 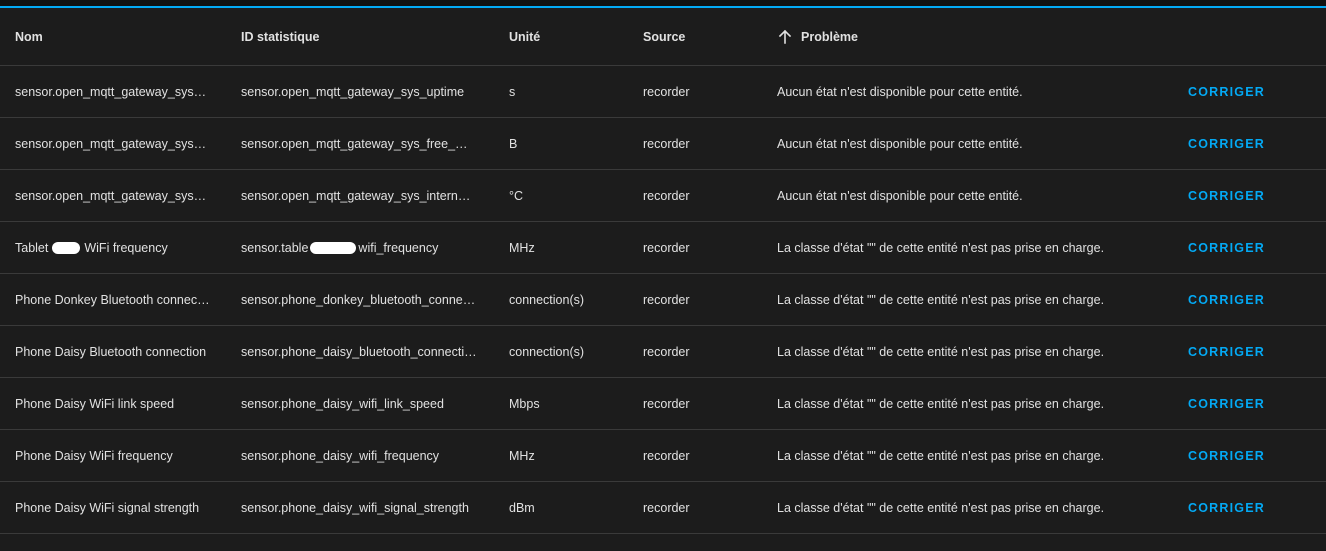 I want to click on cell-name: Phone Daisy WiFi link speed, so click(x=113, y=403).